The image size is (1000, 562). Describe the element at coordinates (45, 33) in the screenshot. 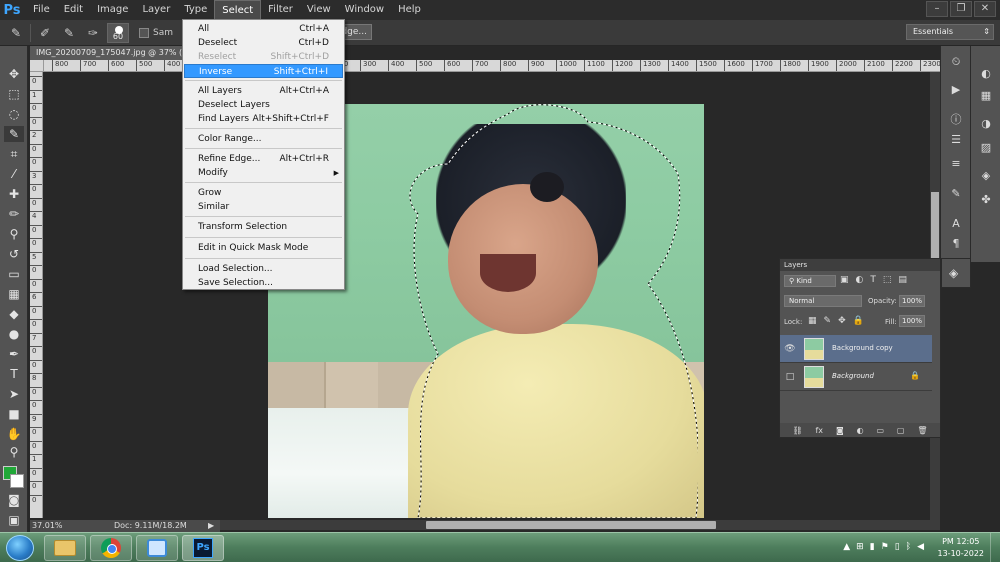

I see `new-selection-icon: ✐` at that location.